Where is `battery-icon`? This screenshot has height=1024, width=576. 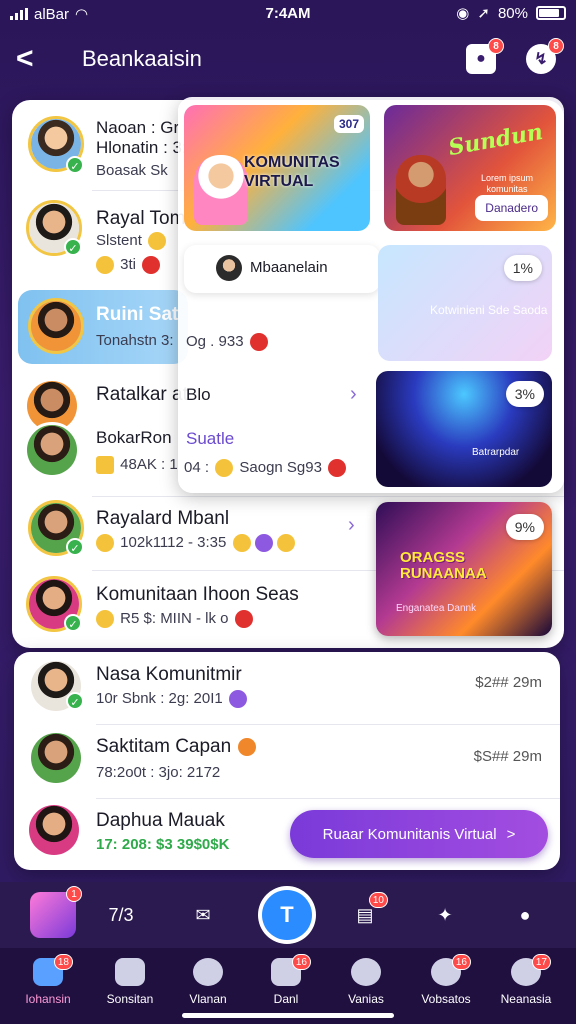 battery-icon is located at coordinates (551, 13).